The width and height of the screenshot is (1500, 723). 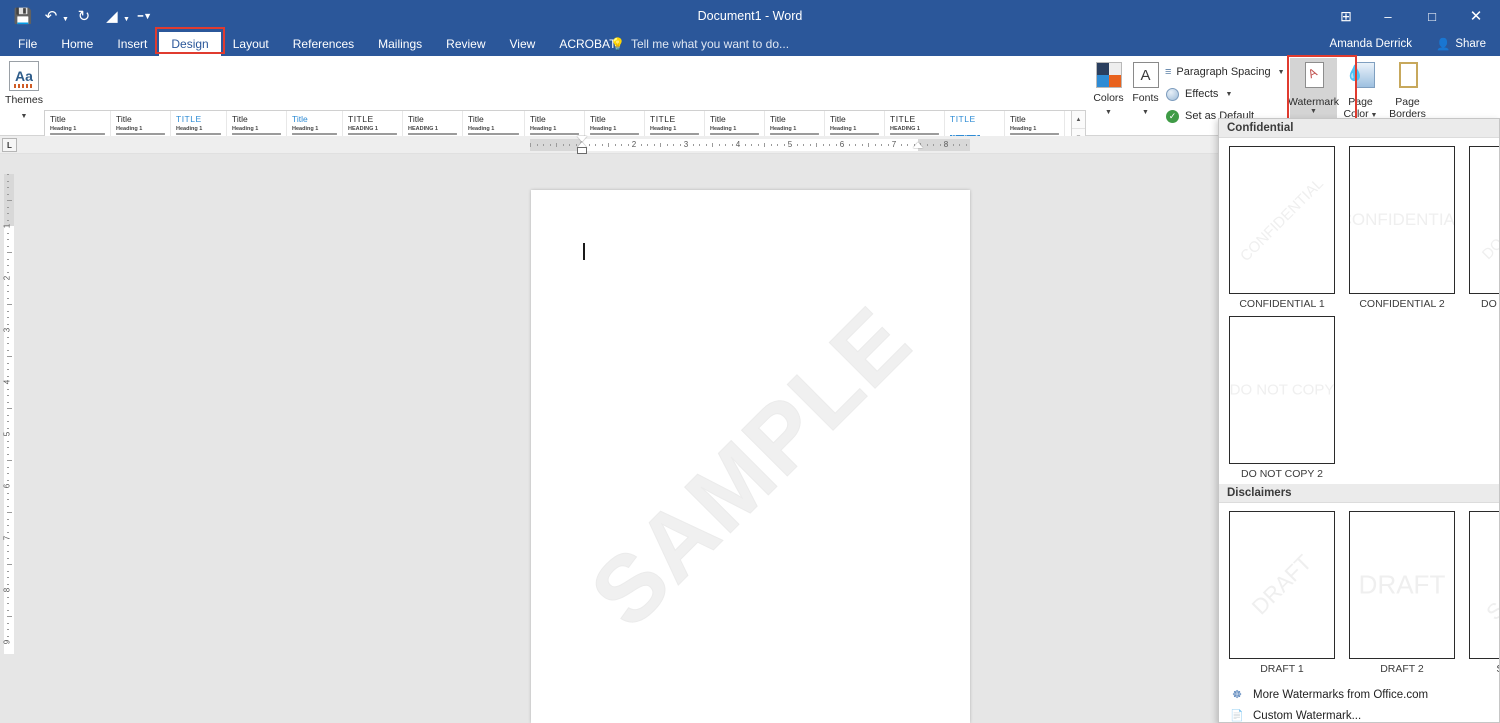 I want to click on close-icon: ✕, so click(x=1476, y=16).